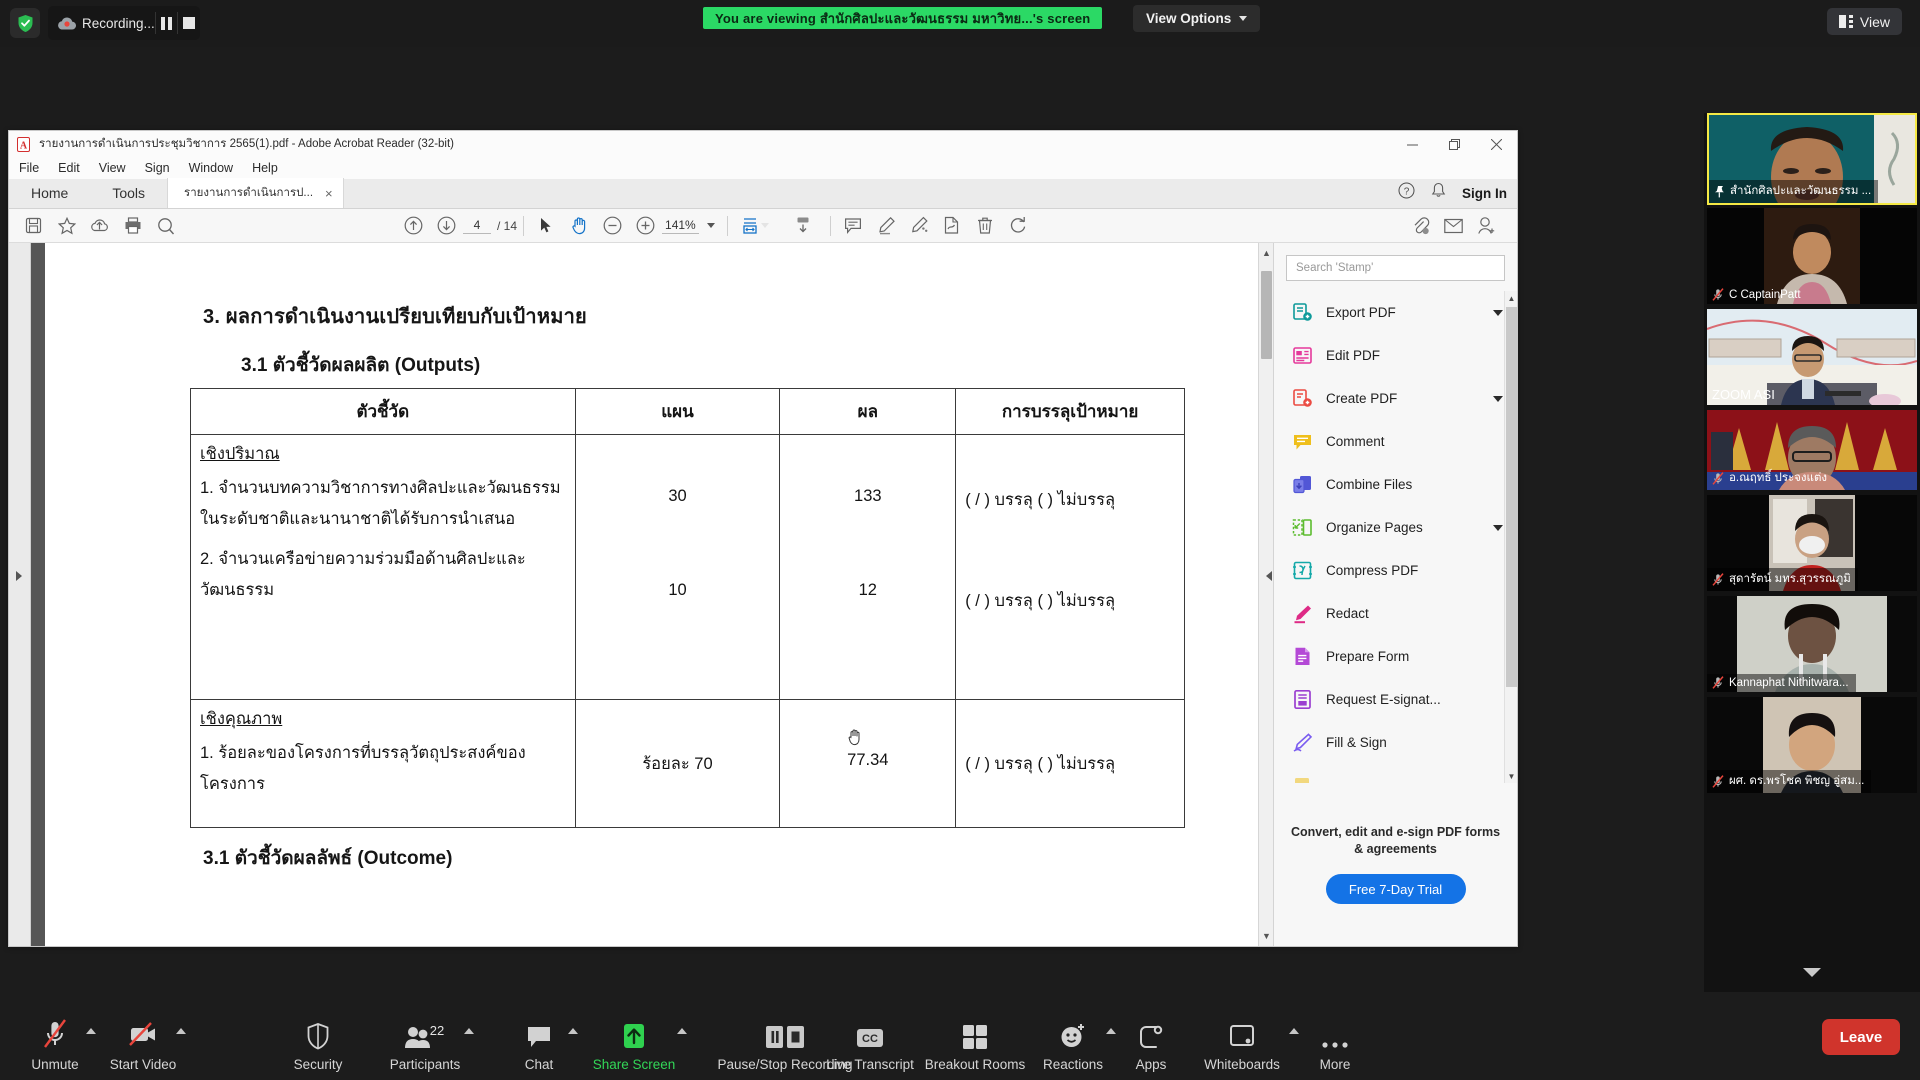  What do you see at coordinates (539, 1043) in the screenshot?
I see `toolbar-chat: Chat` at bounding box center [539, 1043].